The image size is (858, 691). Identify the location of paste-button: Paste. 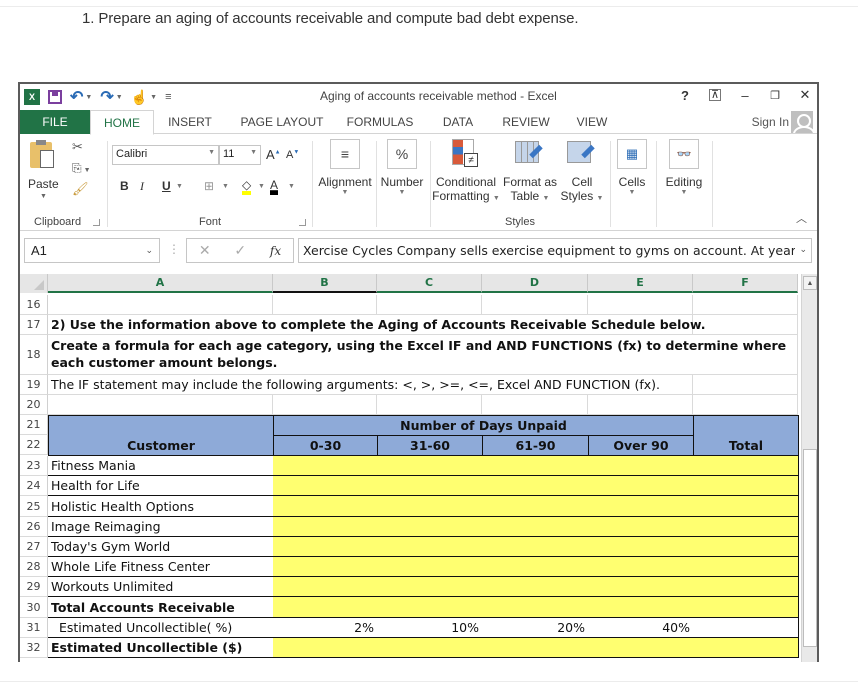
(43, 184).